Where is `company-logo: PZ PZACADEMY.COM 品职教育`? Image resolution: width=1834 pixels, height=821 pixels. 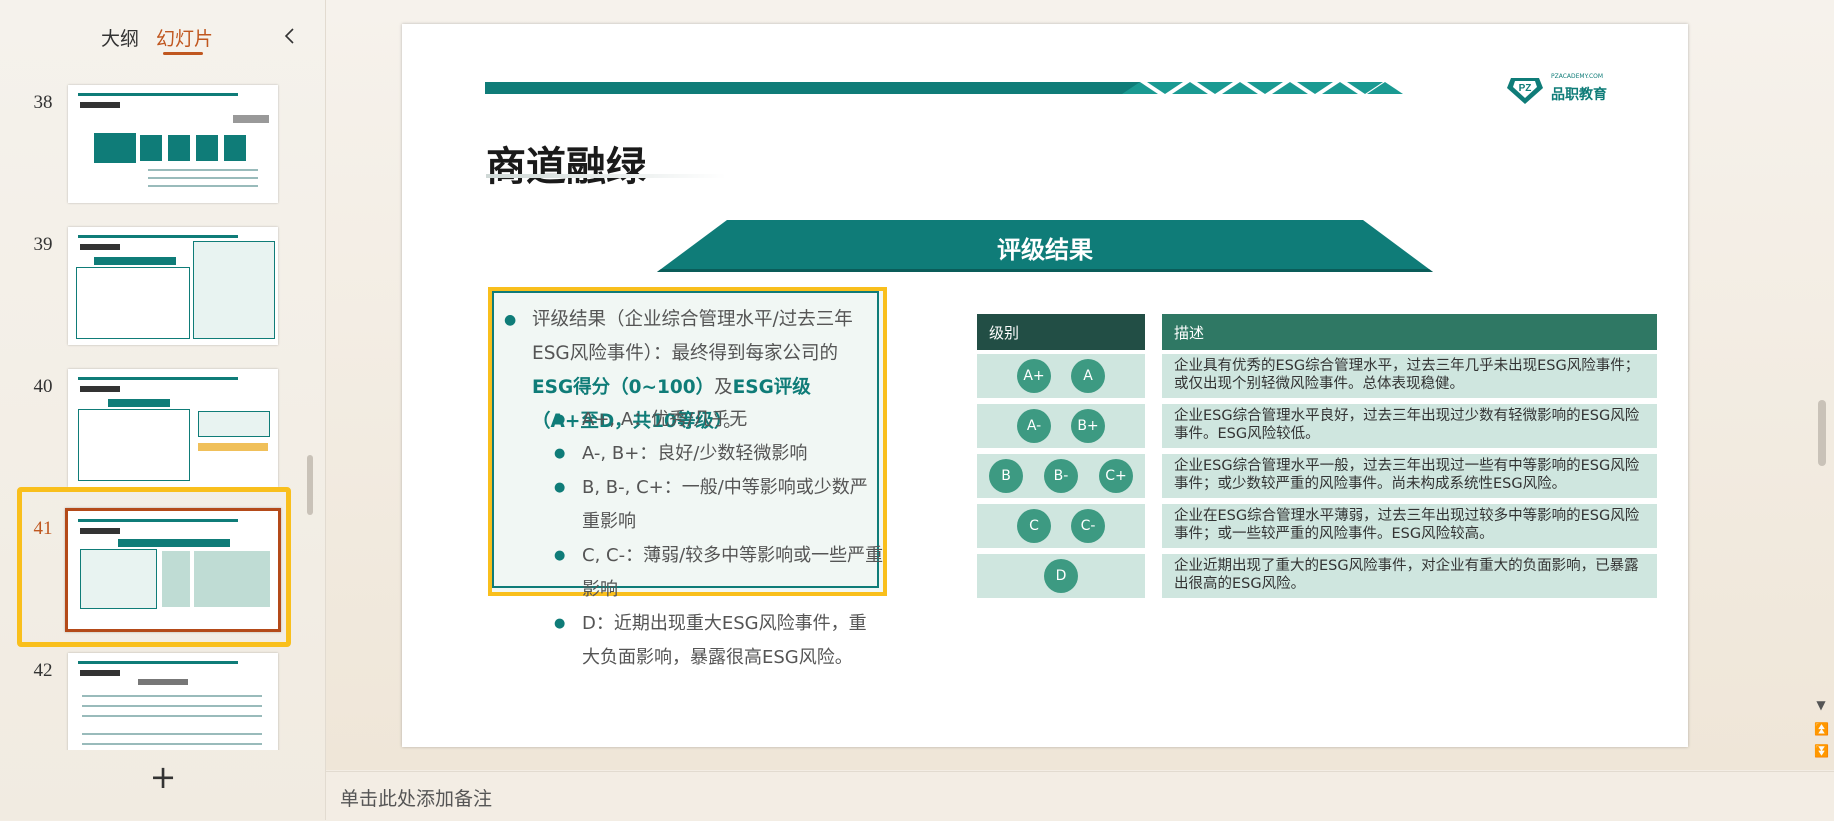 company-logo: PZ PZACADEMY.COM 品职教育 is located at coordinates (1557, 88).